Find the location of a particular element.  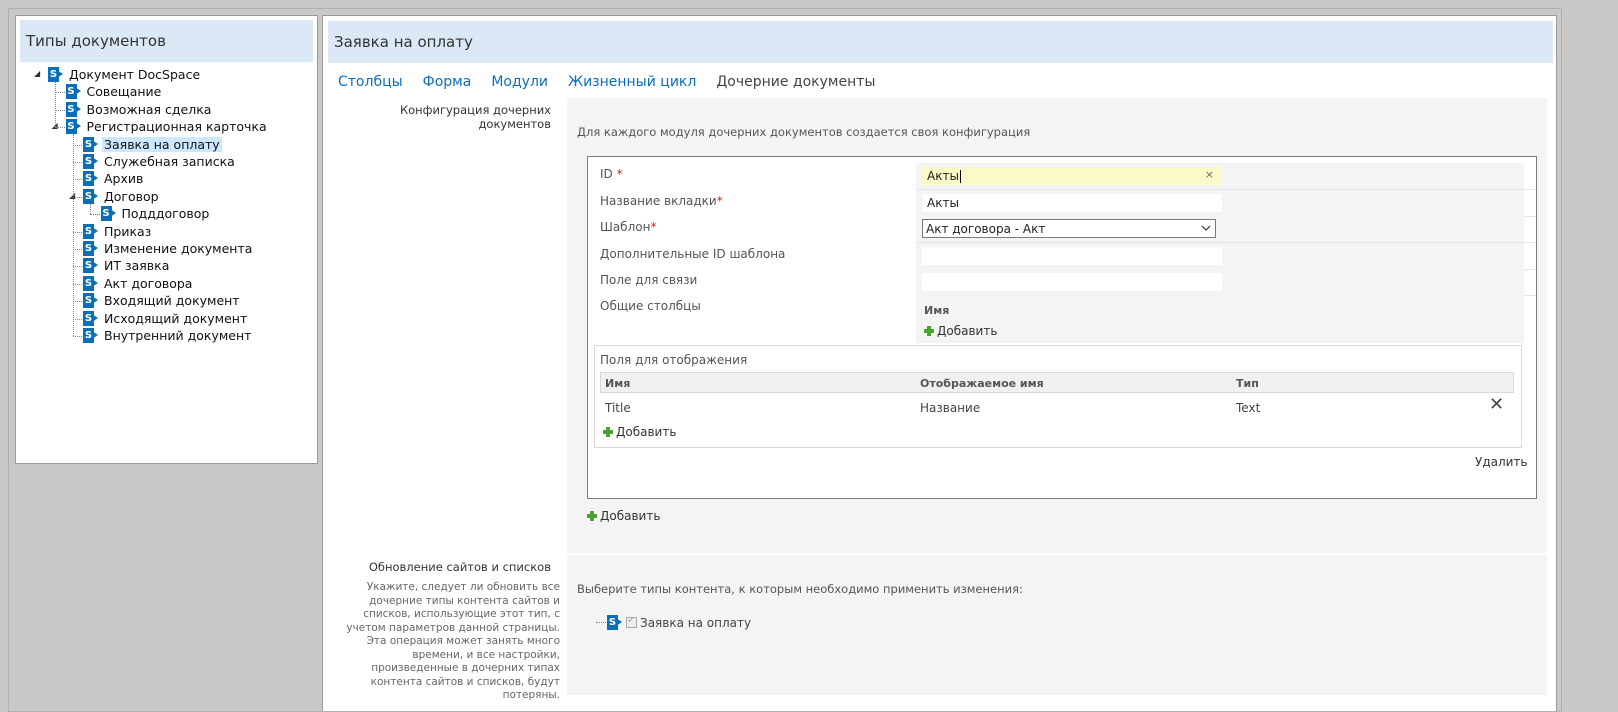

tree-node-label: Внутренний документ is located at coordinates (178, 335).